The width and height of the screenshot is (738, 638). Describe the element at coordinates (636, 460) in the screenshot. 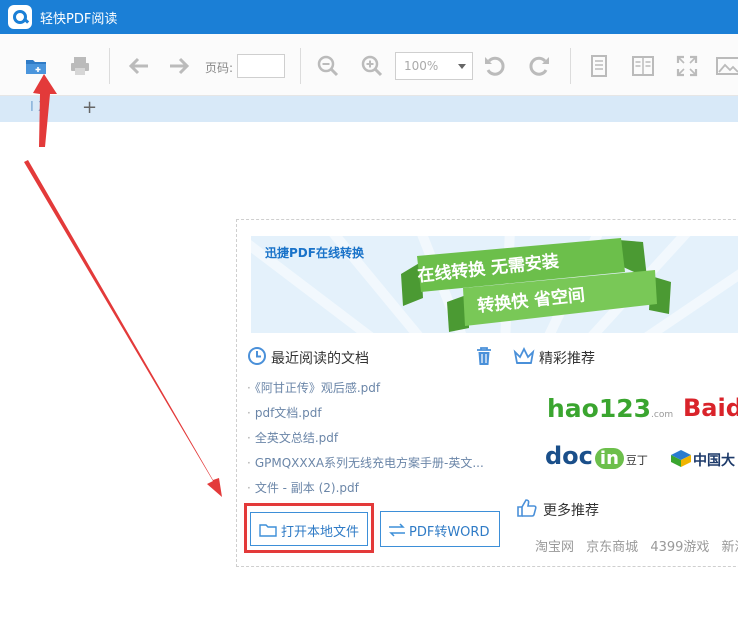

I see `docin-cn-text: 豆丁` at that location.